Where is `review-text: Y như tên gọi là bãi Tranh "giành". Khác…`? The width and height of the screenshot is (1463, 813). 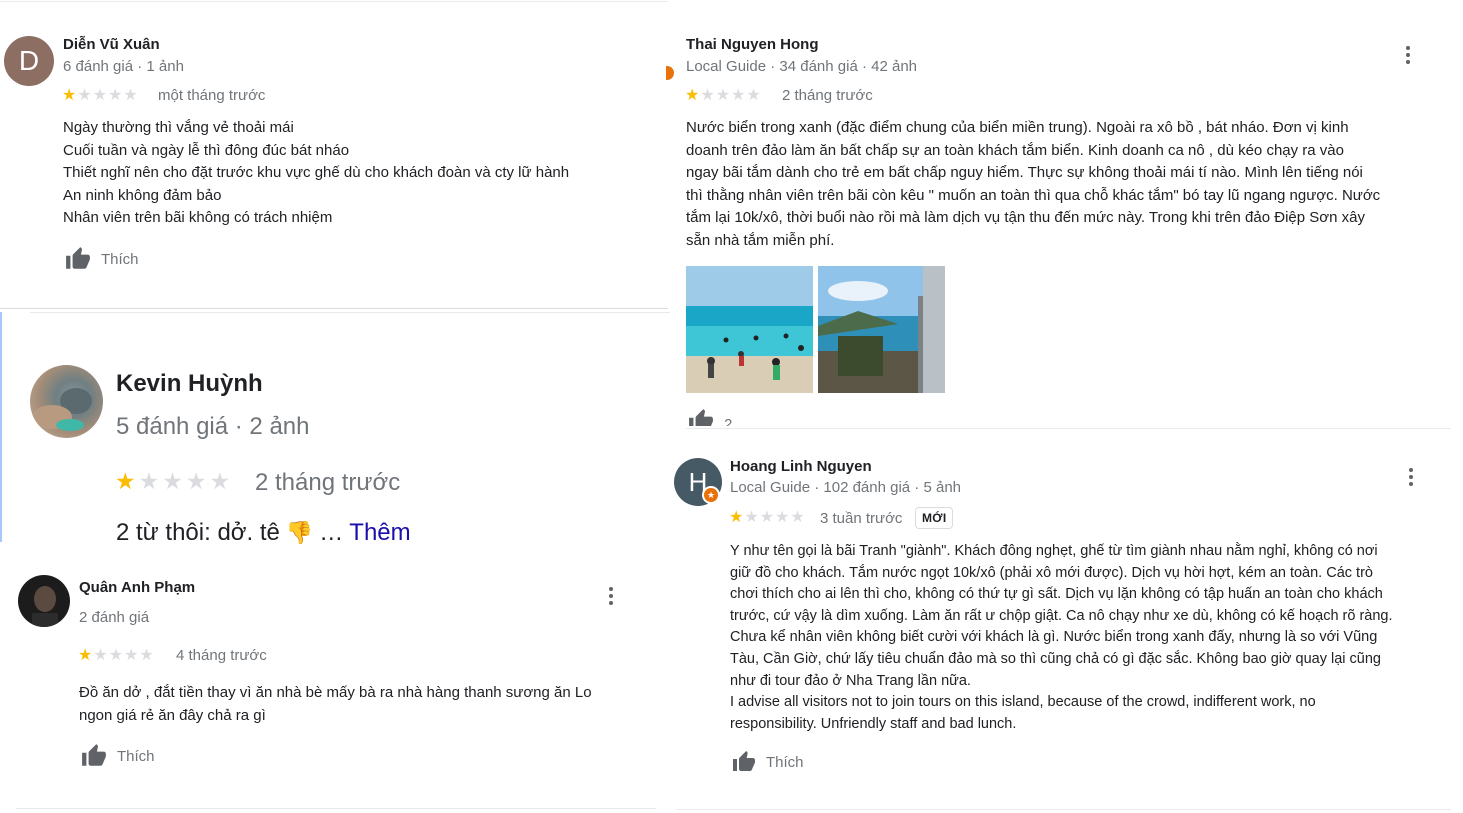
review-text: Y như tên gọi là bãi Tranh "giành". Khác… is located at coordinates (1061, 638).